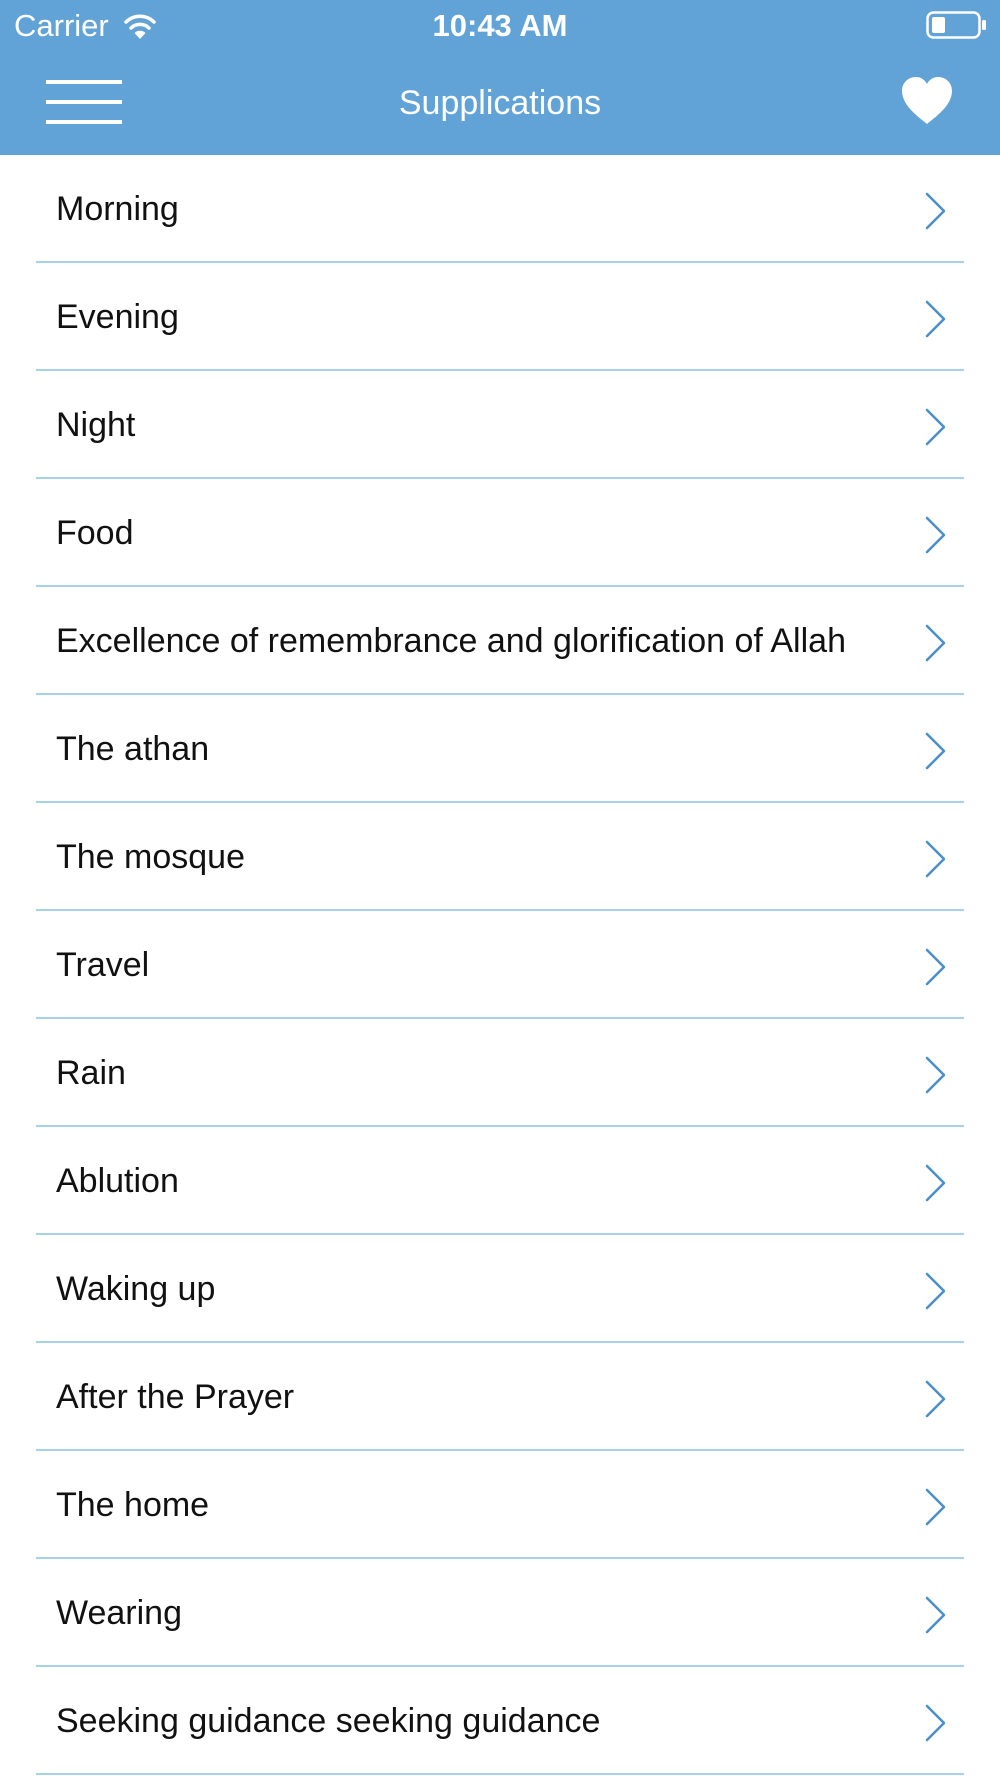 This screenshot has height=1778, width=1000. I want to click on list-item: Rain, so click(500, 1073).